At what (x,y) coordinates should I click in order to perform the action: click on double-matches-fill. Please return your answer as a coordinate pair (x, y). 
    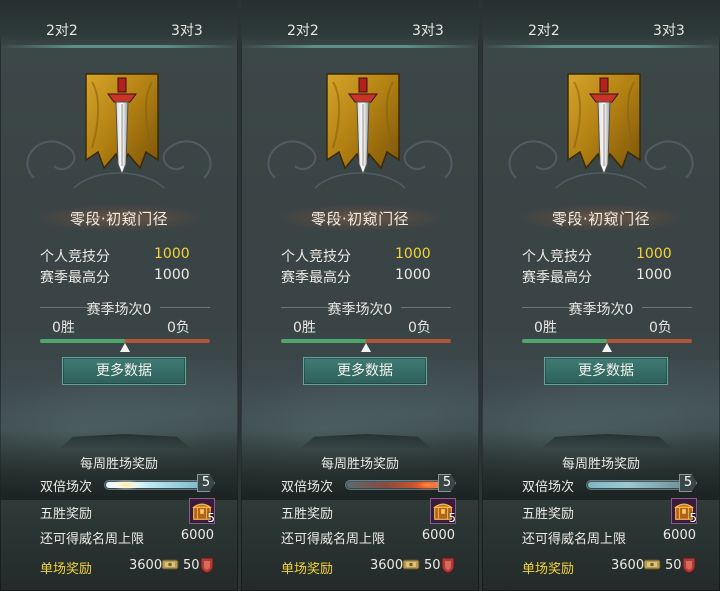
    Looking at the image, I should click on (637, 485).